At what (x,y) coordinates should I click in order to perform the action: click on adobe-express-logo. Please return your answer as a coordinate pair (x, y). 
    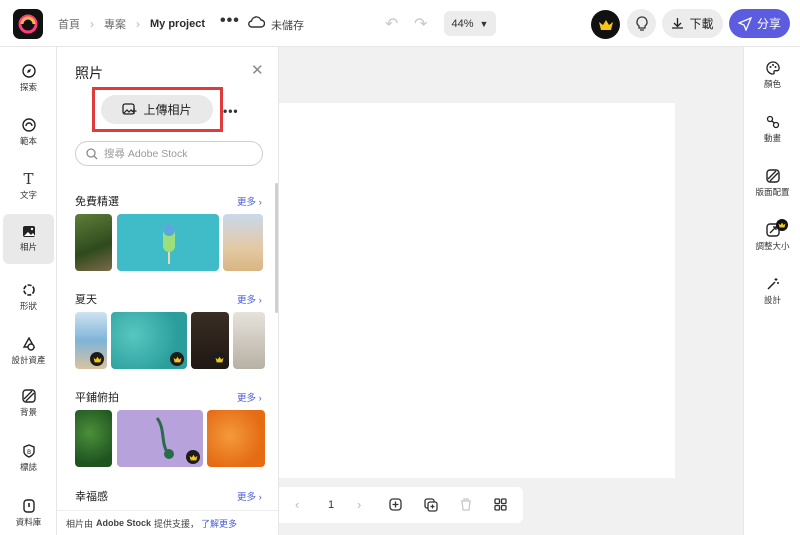
    Looking at the image, I should click on (28, 24).